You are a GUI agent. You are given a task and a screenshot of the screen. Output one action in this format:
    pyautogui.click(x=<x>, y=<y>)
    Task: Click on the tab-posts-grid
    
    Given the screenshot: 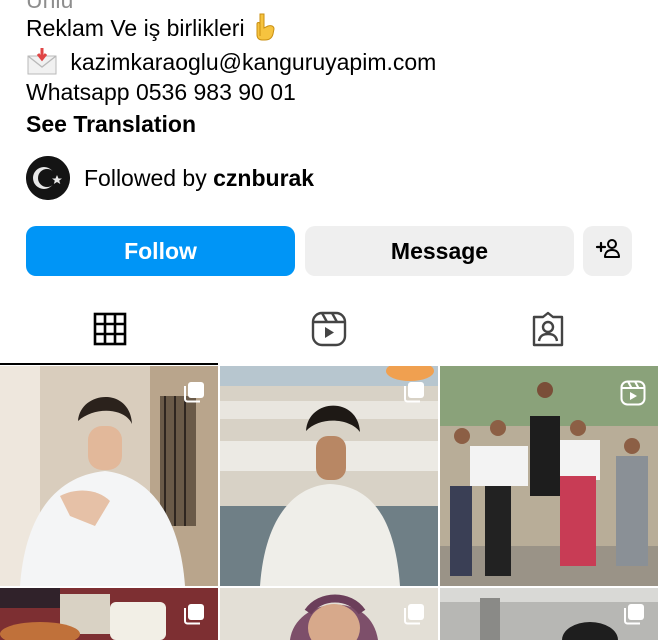 What is the action you would take?
    pyautogui.click(x=109, y=331)
    